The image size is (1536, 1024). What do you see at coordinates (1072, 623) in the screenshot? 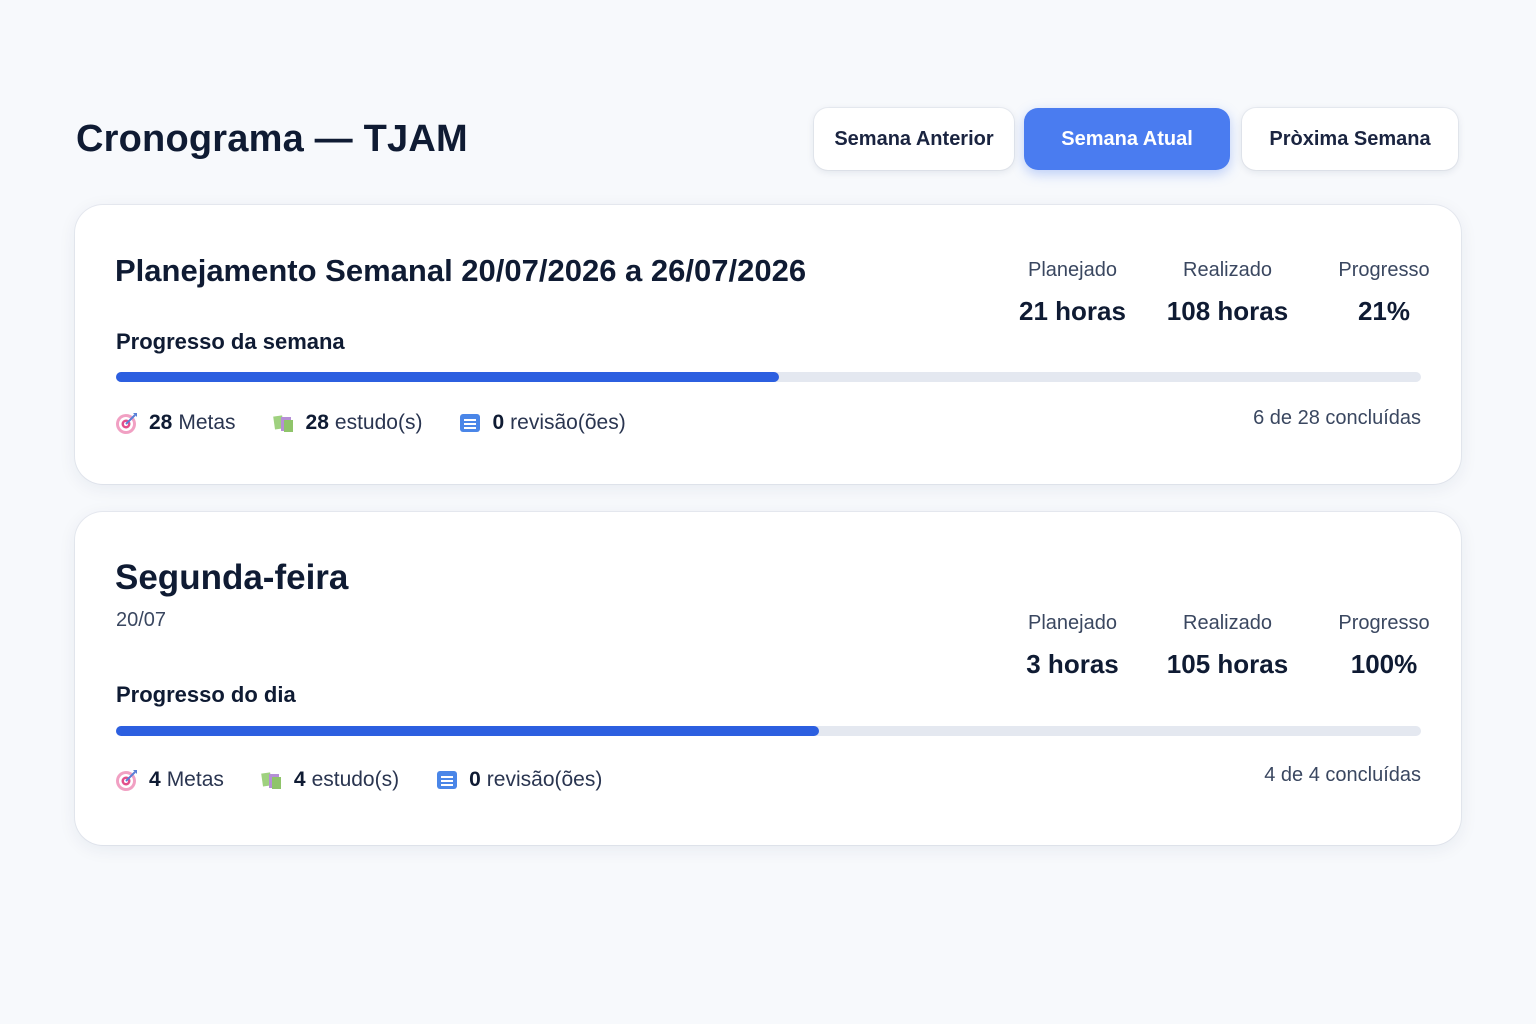
I see `day-stat-planned-label: Planejado` at bounding box center [1072, 623].